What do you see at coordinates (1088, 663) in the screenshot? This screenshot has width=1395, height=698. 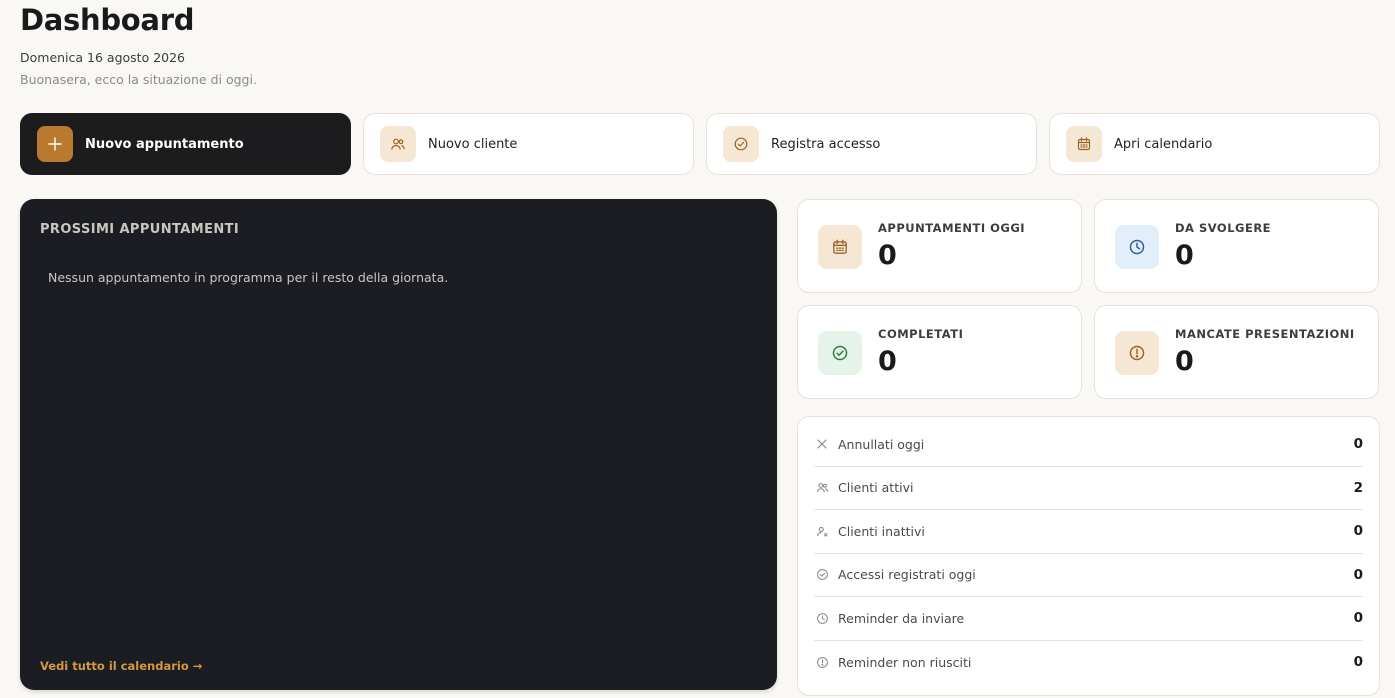 I see `summary-row-reminders-failed: Reminder non riusciti 0` at bounding box center [1088, 663].